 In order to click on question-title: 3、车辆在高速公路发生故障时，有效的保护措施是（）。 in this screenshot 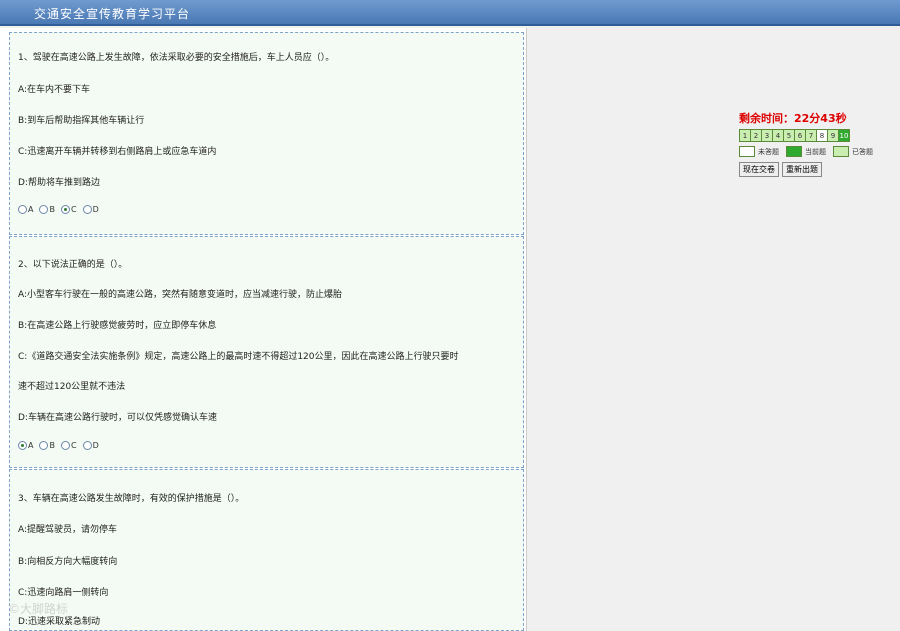, I will do `click(131, 499)`.